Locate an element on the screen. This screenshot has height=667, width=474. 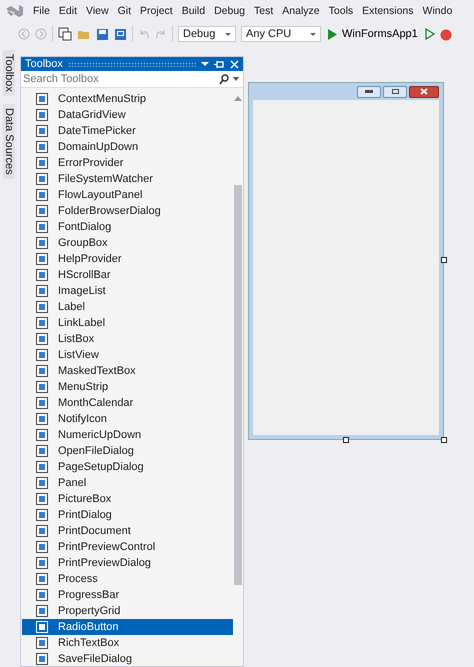
configuration-dropdown: Debug is located at coordinates (207, 34).